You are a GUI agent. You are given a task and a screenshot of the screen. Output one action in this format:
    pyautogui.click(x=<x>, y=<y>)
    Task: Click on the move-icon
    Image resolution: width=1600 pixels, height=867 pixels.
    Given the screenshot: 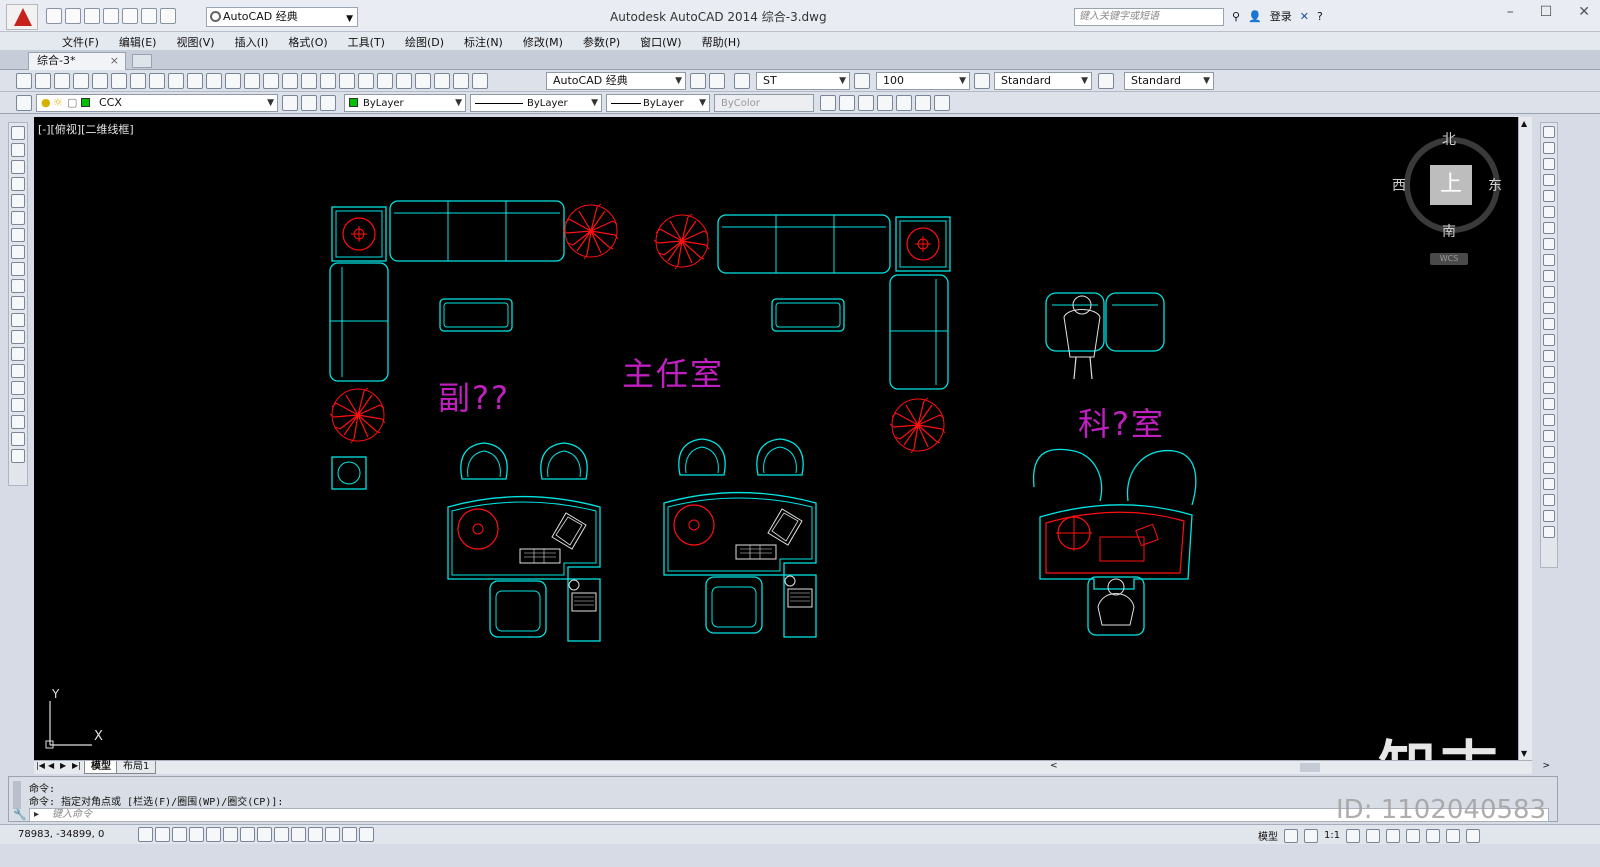 What is the action you would take?
    pyautogui.click(x=1549, y=212)
    